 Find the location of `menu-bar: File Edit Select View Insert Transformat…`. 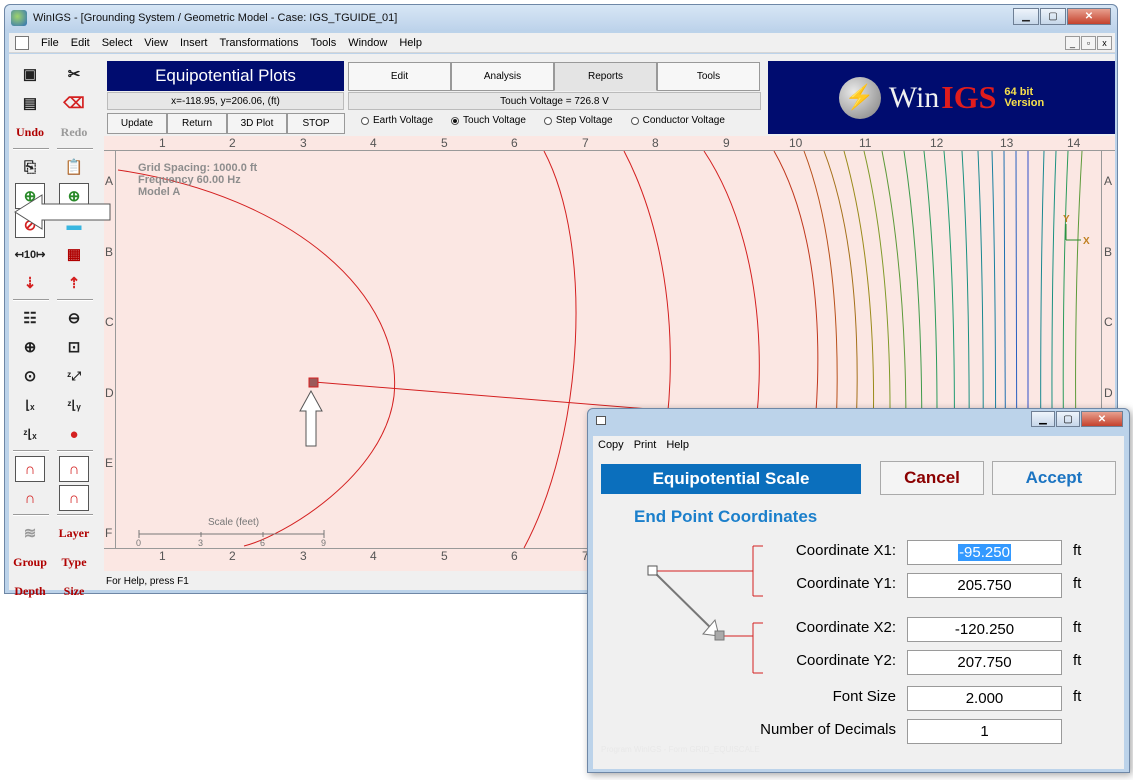

menu-bar: File Edit Select View Insert Transformat… is located at coordinates (562, 43).